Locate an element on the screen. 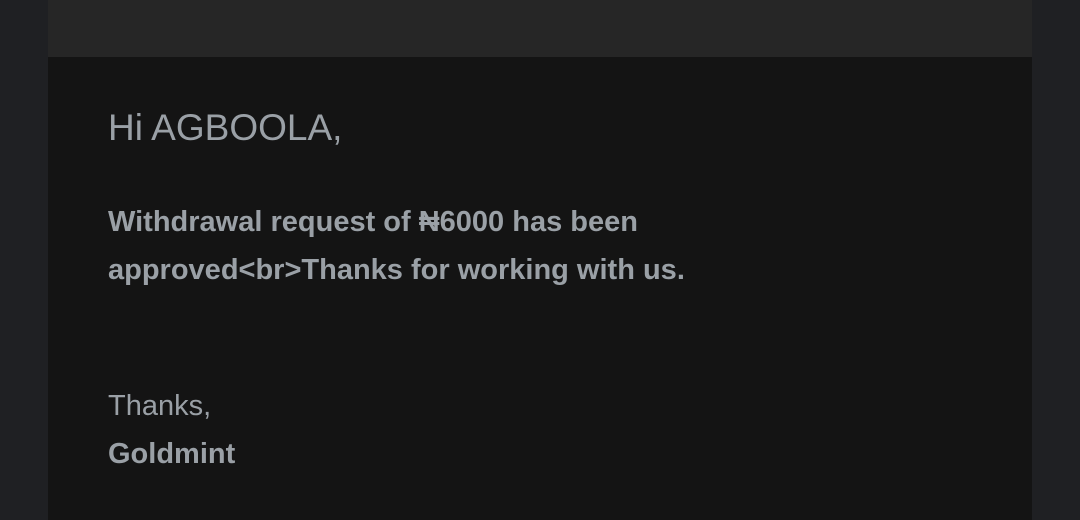  email-signature: Goldmint is located at coordinates (172, 454).